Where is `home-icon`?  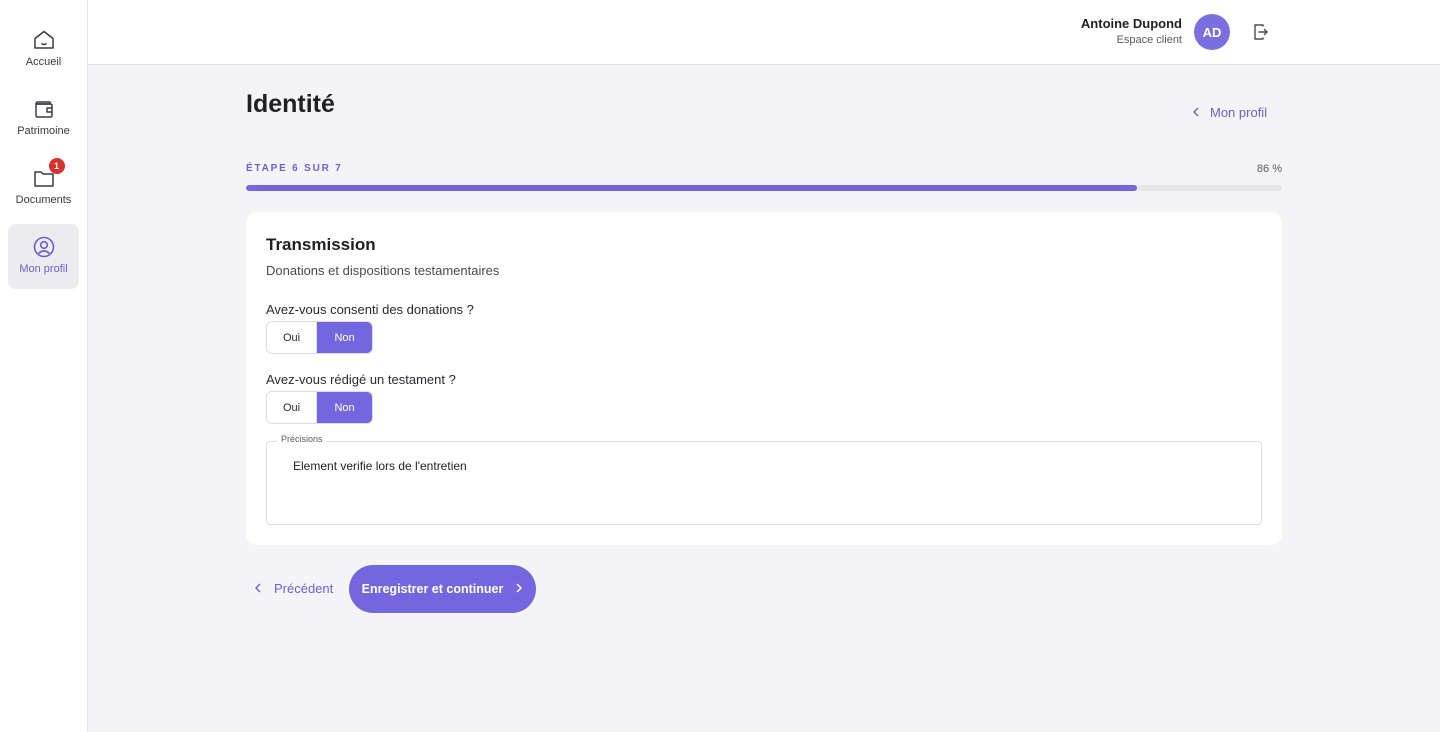
home-icon is located at coordinates (44, 40).